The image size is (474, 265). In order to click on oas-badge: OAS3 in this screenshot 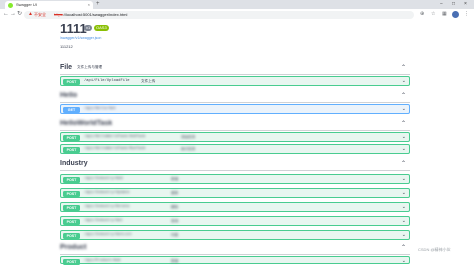, I will do `click(101, 27)`.